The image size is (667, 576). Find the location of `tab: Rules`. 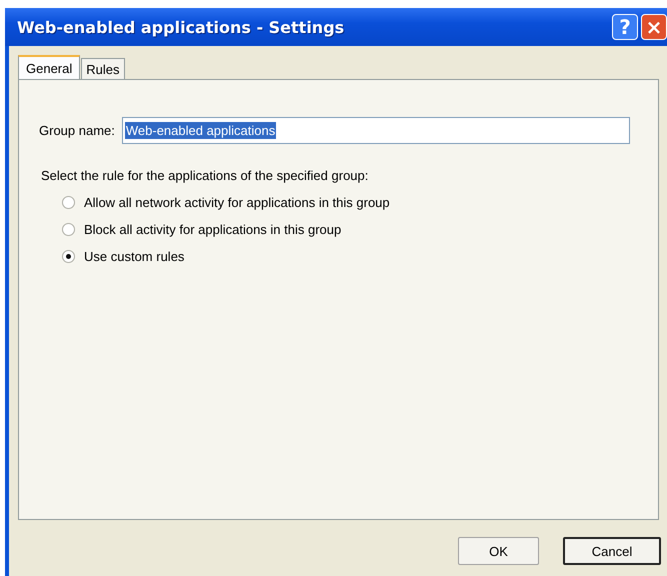

tab: Rules is located at coordinates (102, 68).